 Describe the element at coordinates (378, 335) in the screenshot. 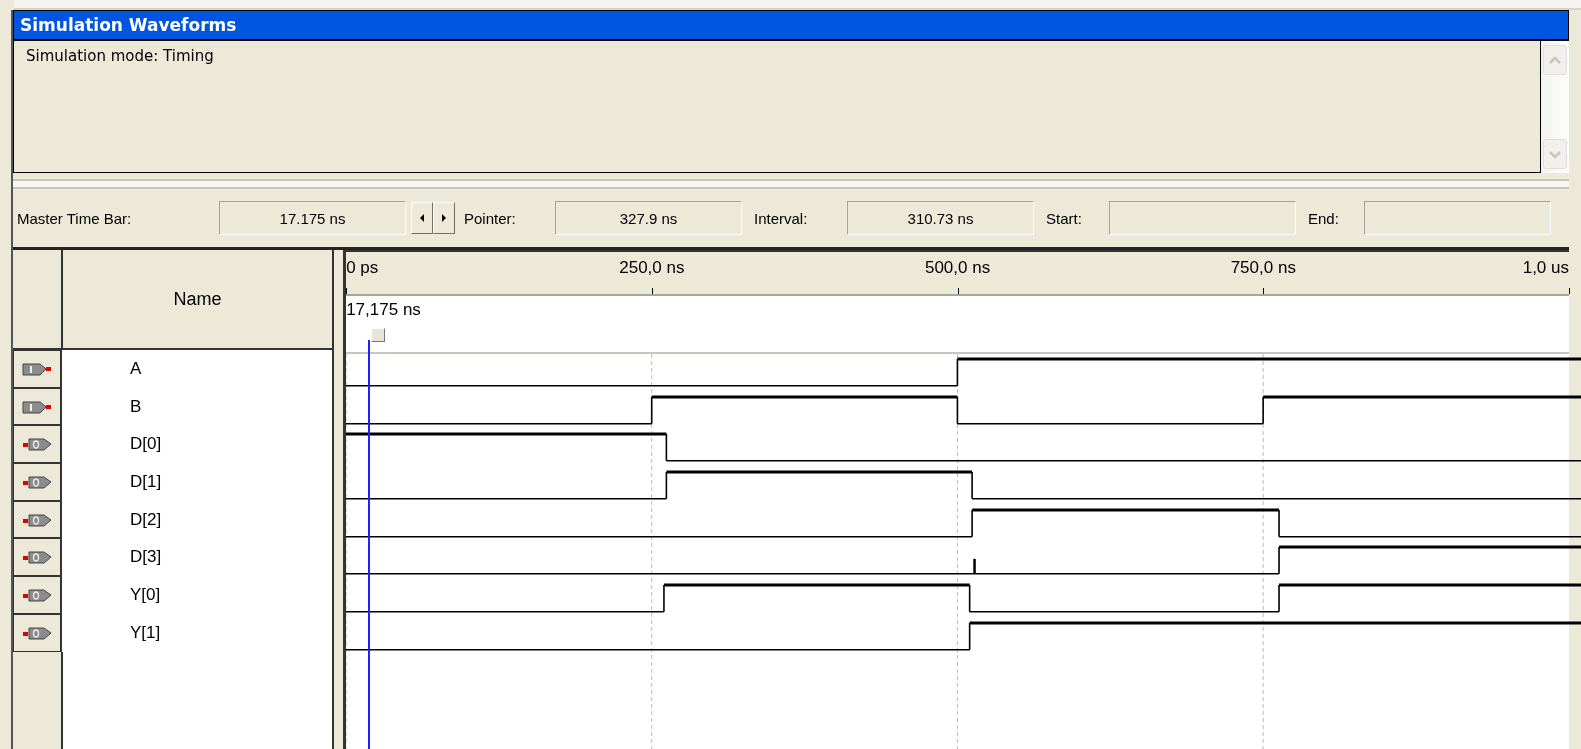

I see `time-bar-handle` at that location.